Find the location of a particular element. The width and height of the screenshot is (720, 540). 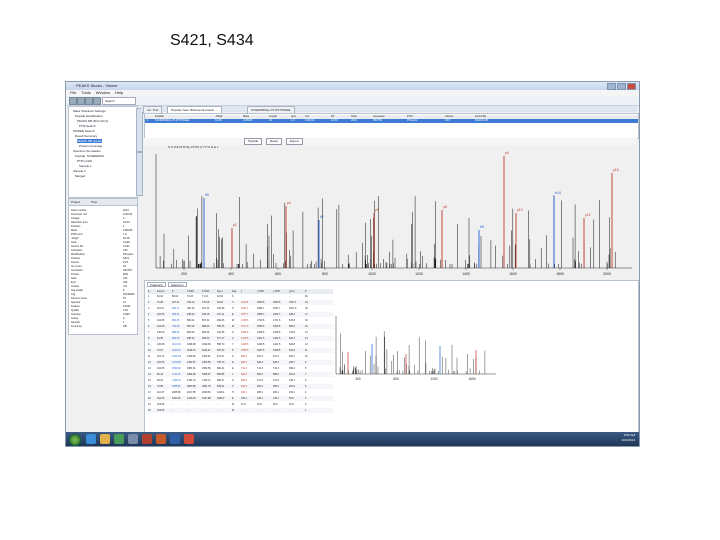

peak-label: y6 is located at coordinates (377, 210).